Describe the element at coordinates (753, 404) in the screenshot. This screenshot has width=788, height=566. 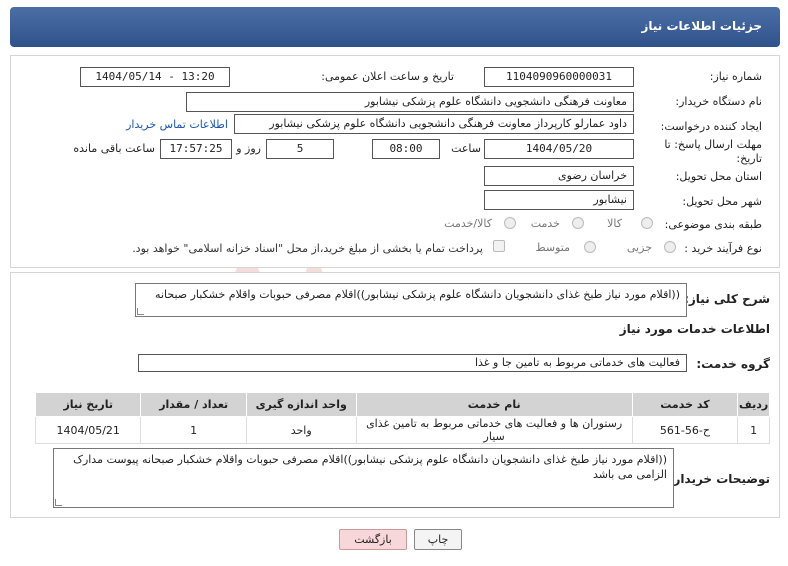
I see `col-header-row-num: ردیف` at that location.